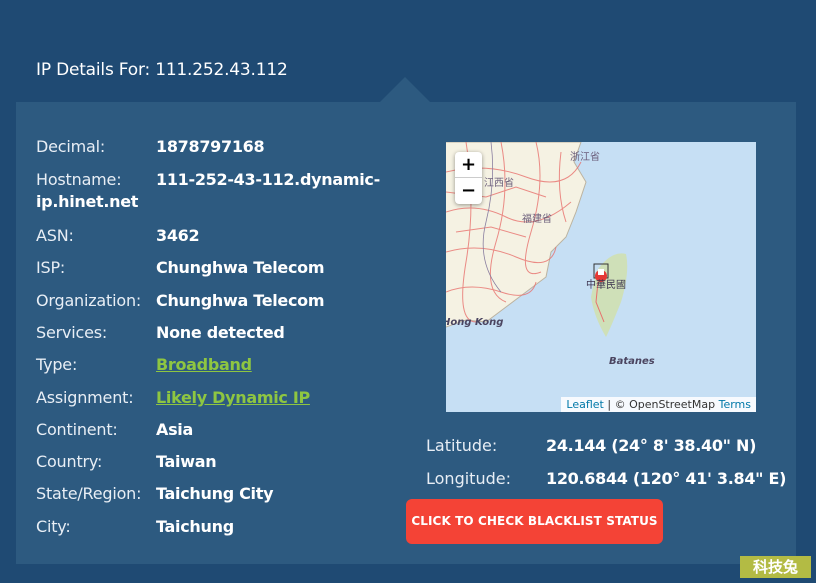  I want to click on zoom-in-button: +, so click(468, 164).